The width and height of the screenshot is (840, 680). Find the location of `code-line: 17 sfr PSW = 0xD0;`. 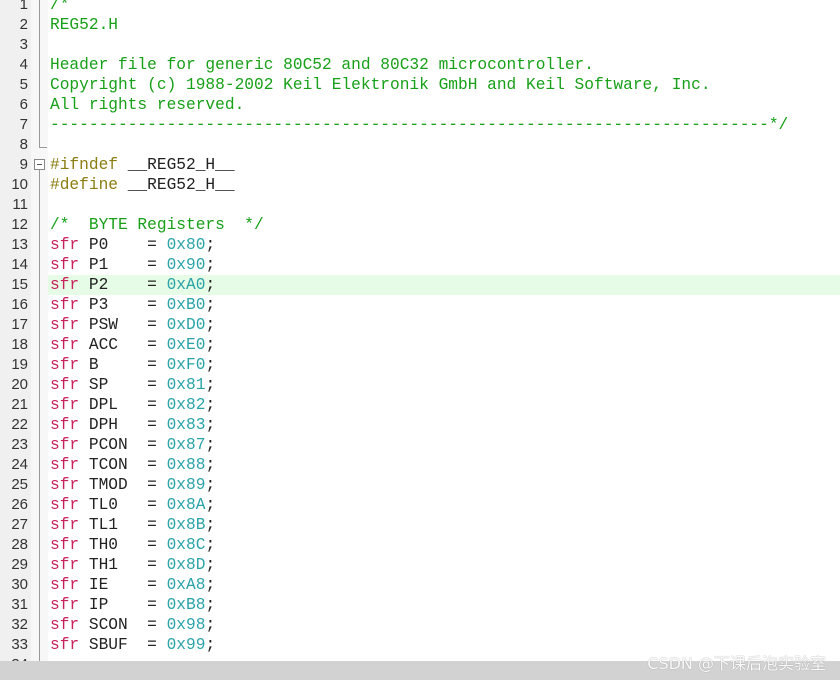

code-line: 17 sfr PSW = 0xD0; is located at coordinates (420, 325).